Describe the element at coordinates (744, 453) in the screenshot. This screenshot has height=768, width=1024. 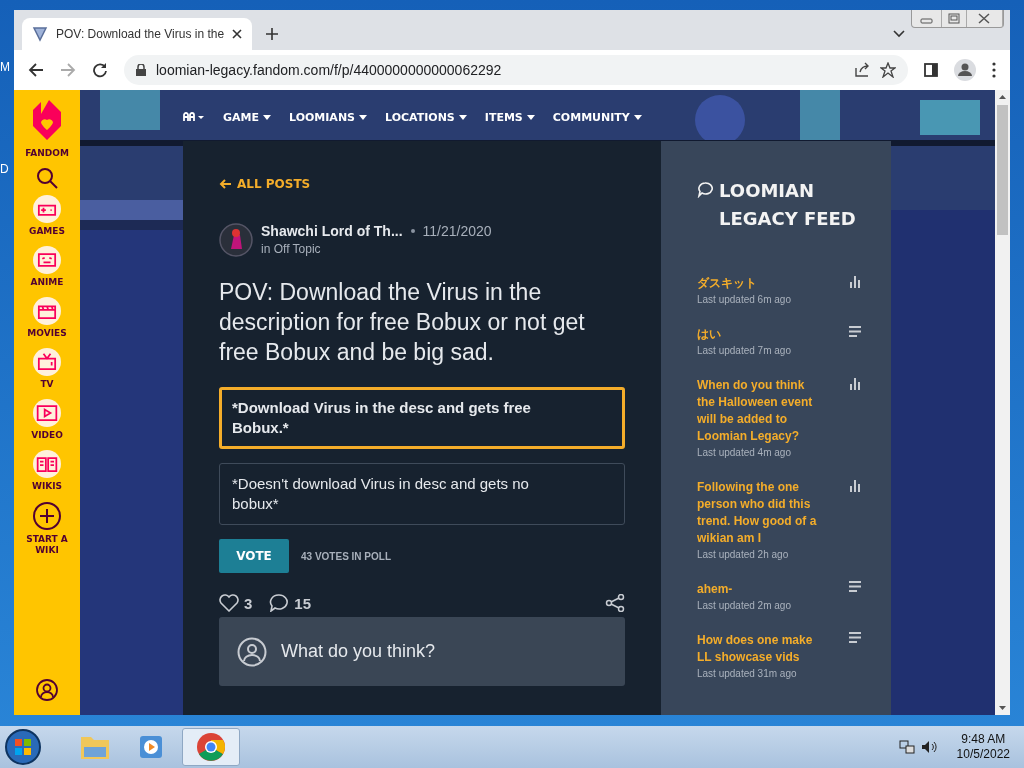
I see `last-updated-text: Last updated 4m ago` at that location.